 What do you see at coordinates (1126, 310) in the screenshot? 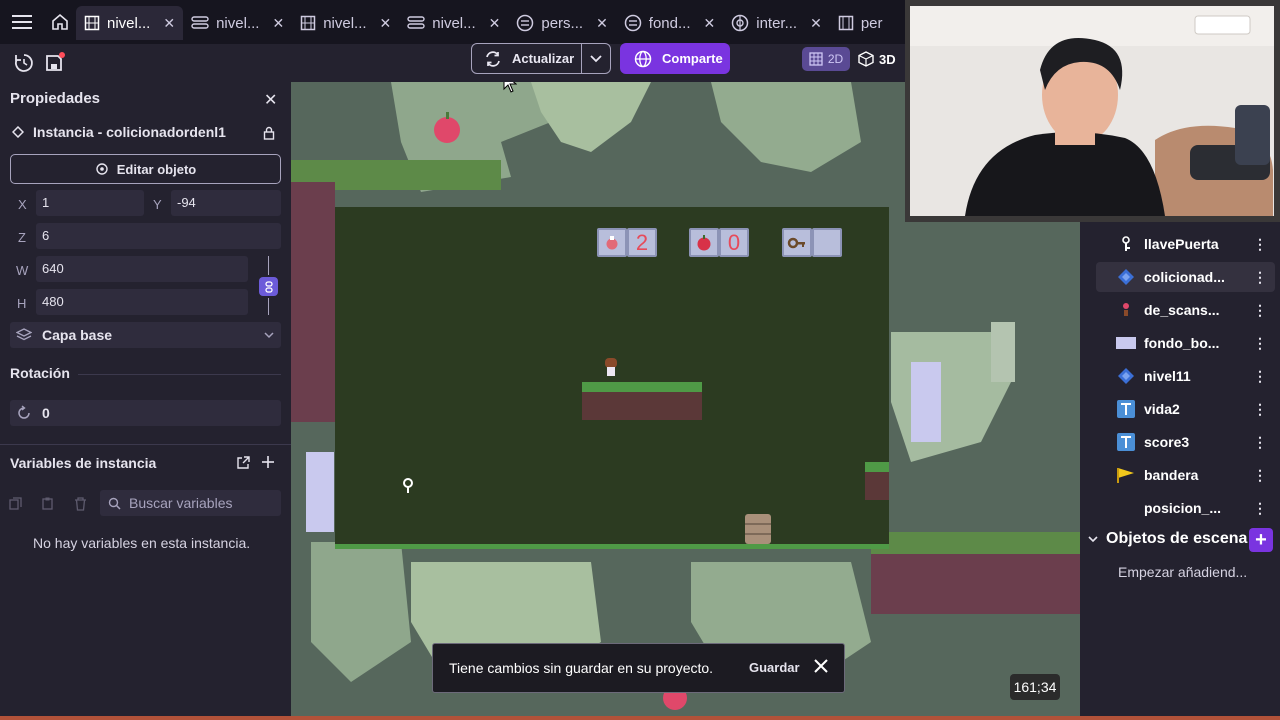
I see `sprite-icon` at bounding box center [1126, 310].